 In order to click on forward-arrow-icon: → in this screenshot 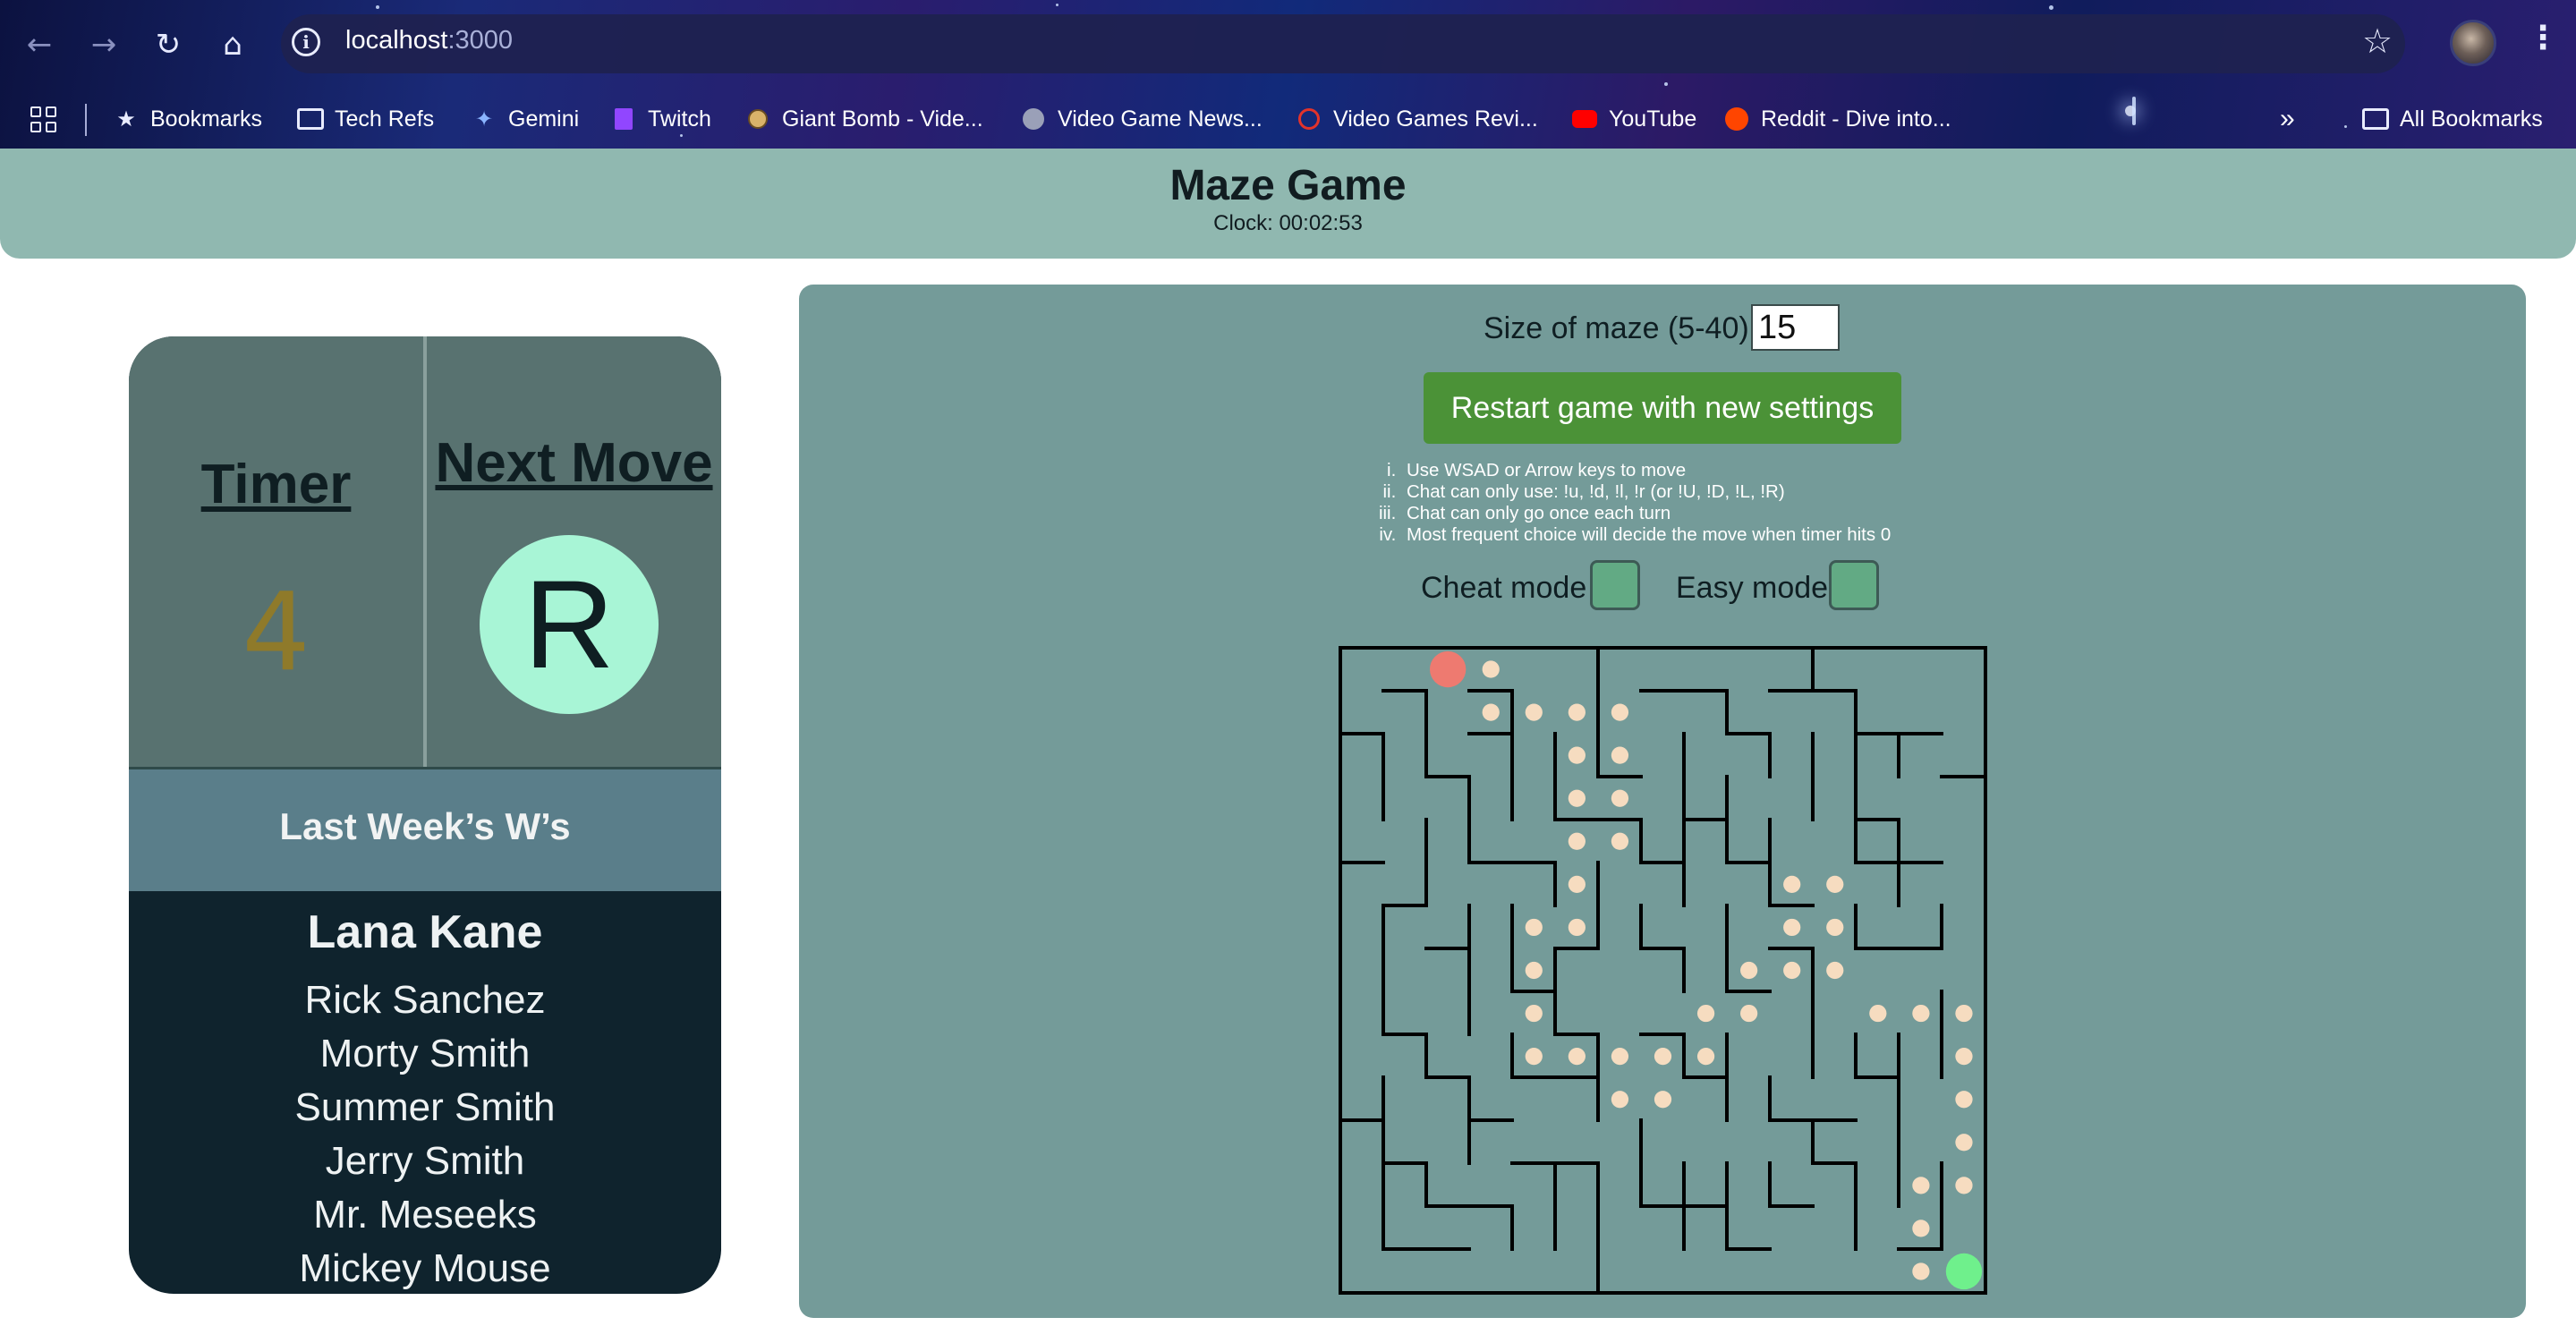, I will do `click(103, 44)`.